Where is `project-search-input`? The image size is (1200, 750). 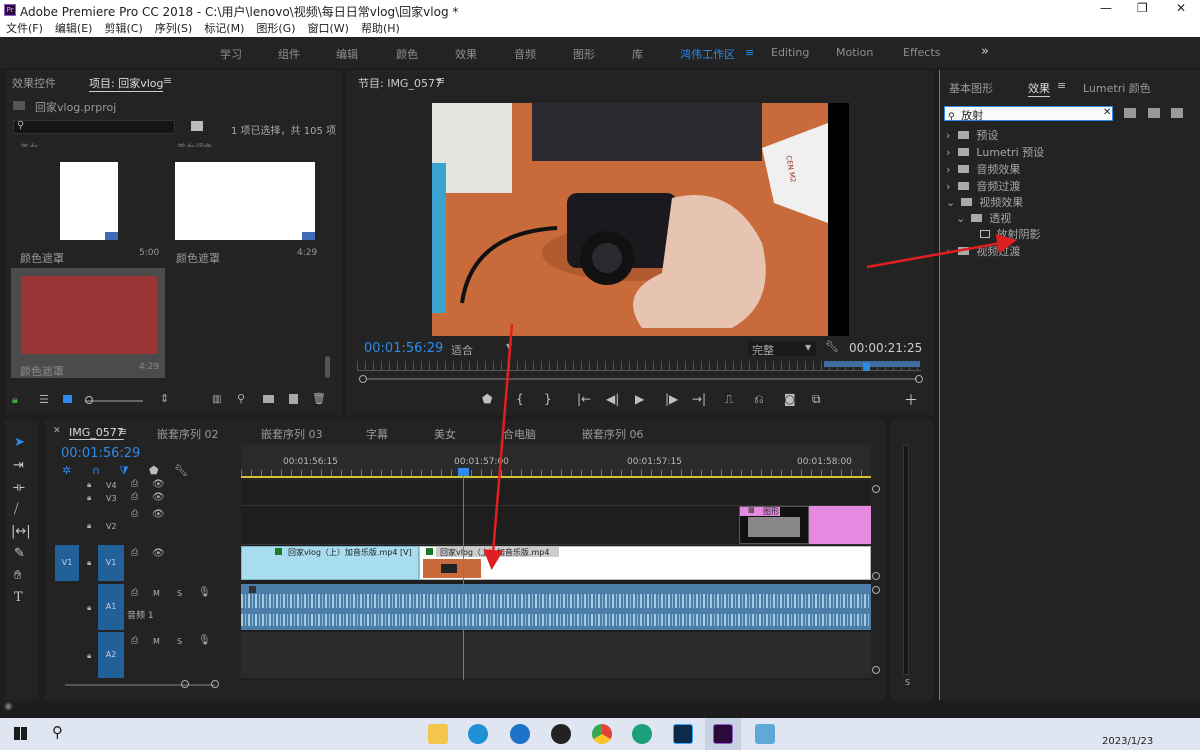
project-search-input is located at coordinates (94, 127).